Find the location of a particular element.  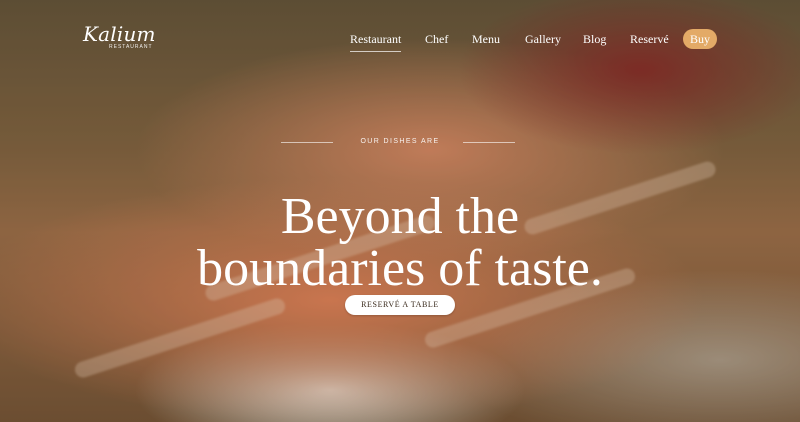

brand-name: Kalium is located at coordinates (119, 34).